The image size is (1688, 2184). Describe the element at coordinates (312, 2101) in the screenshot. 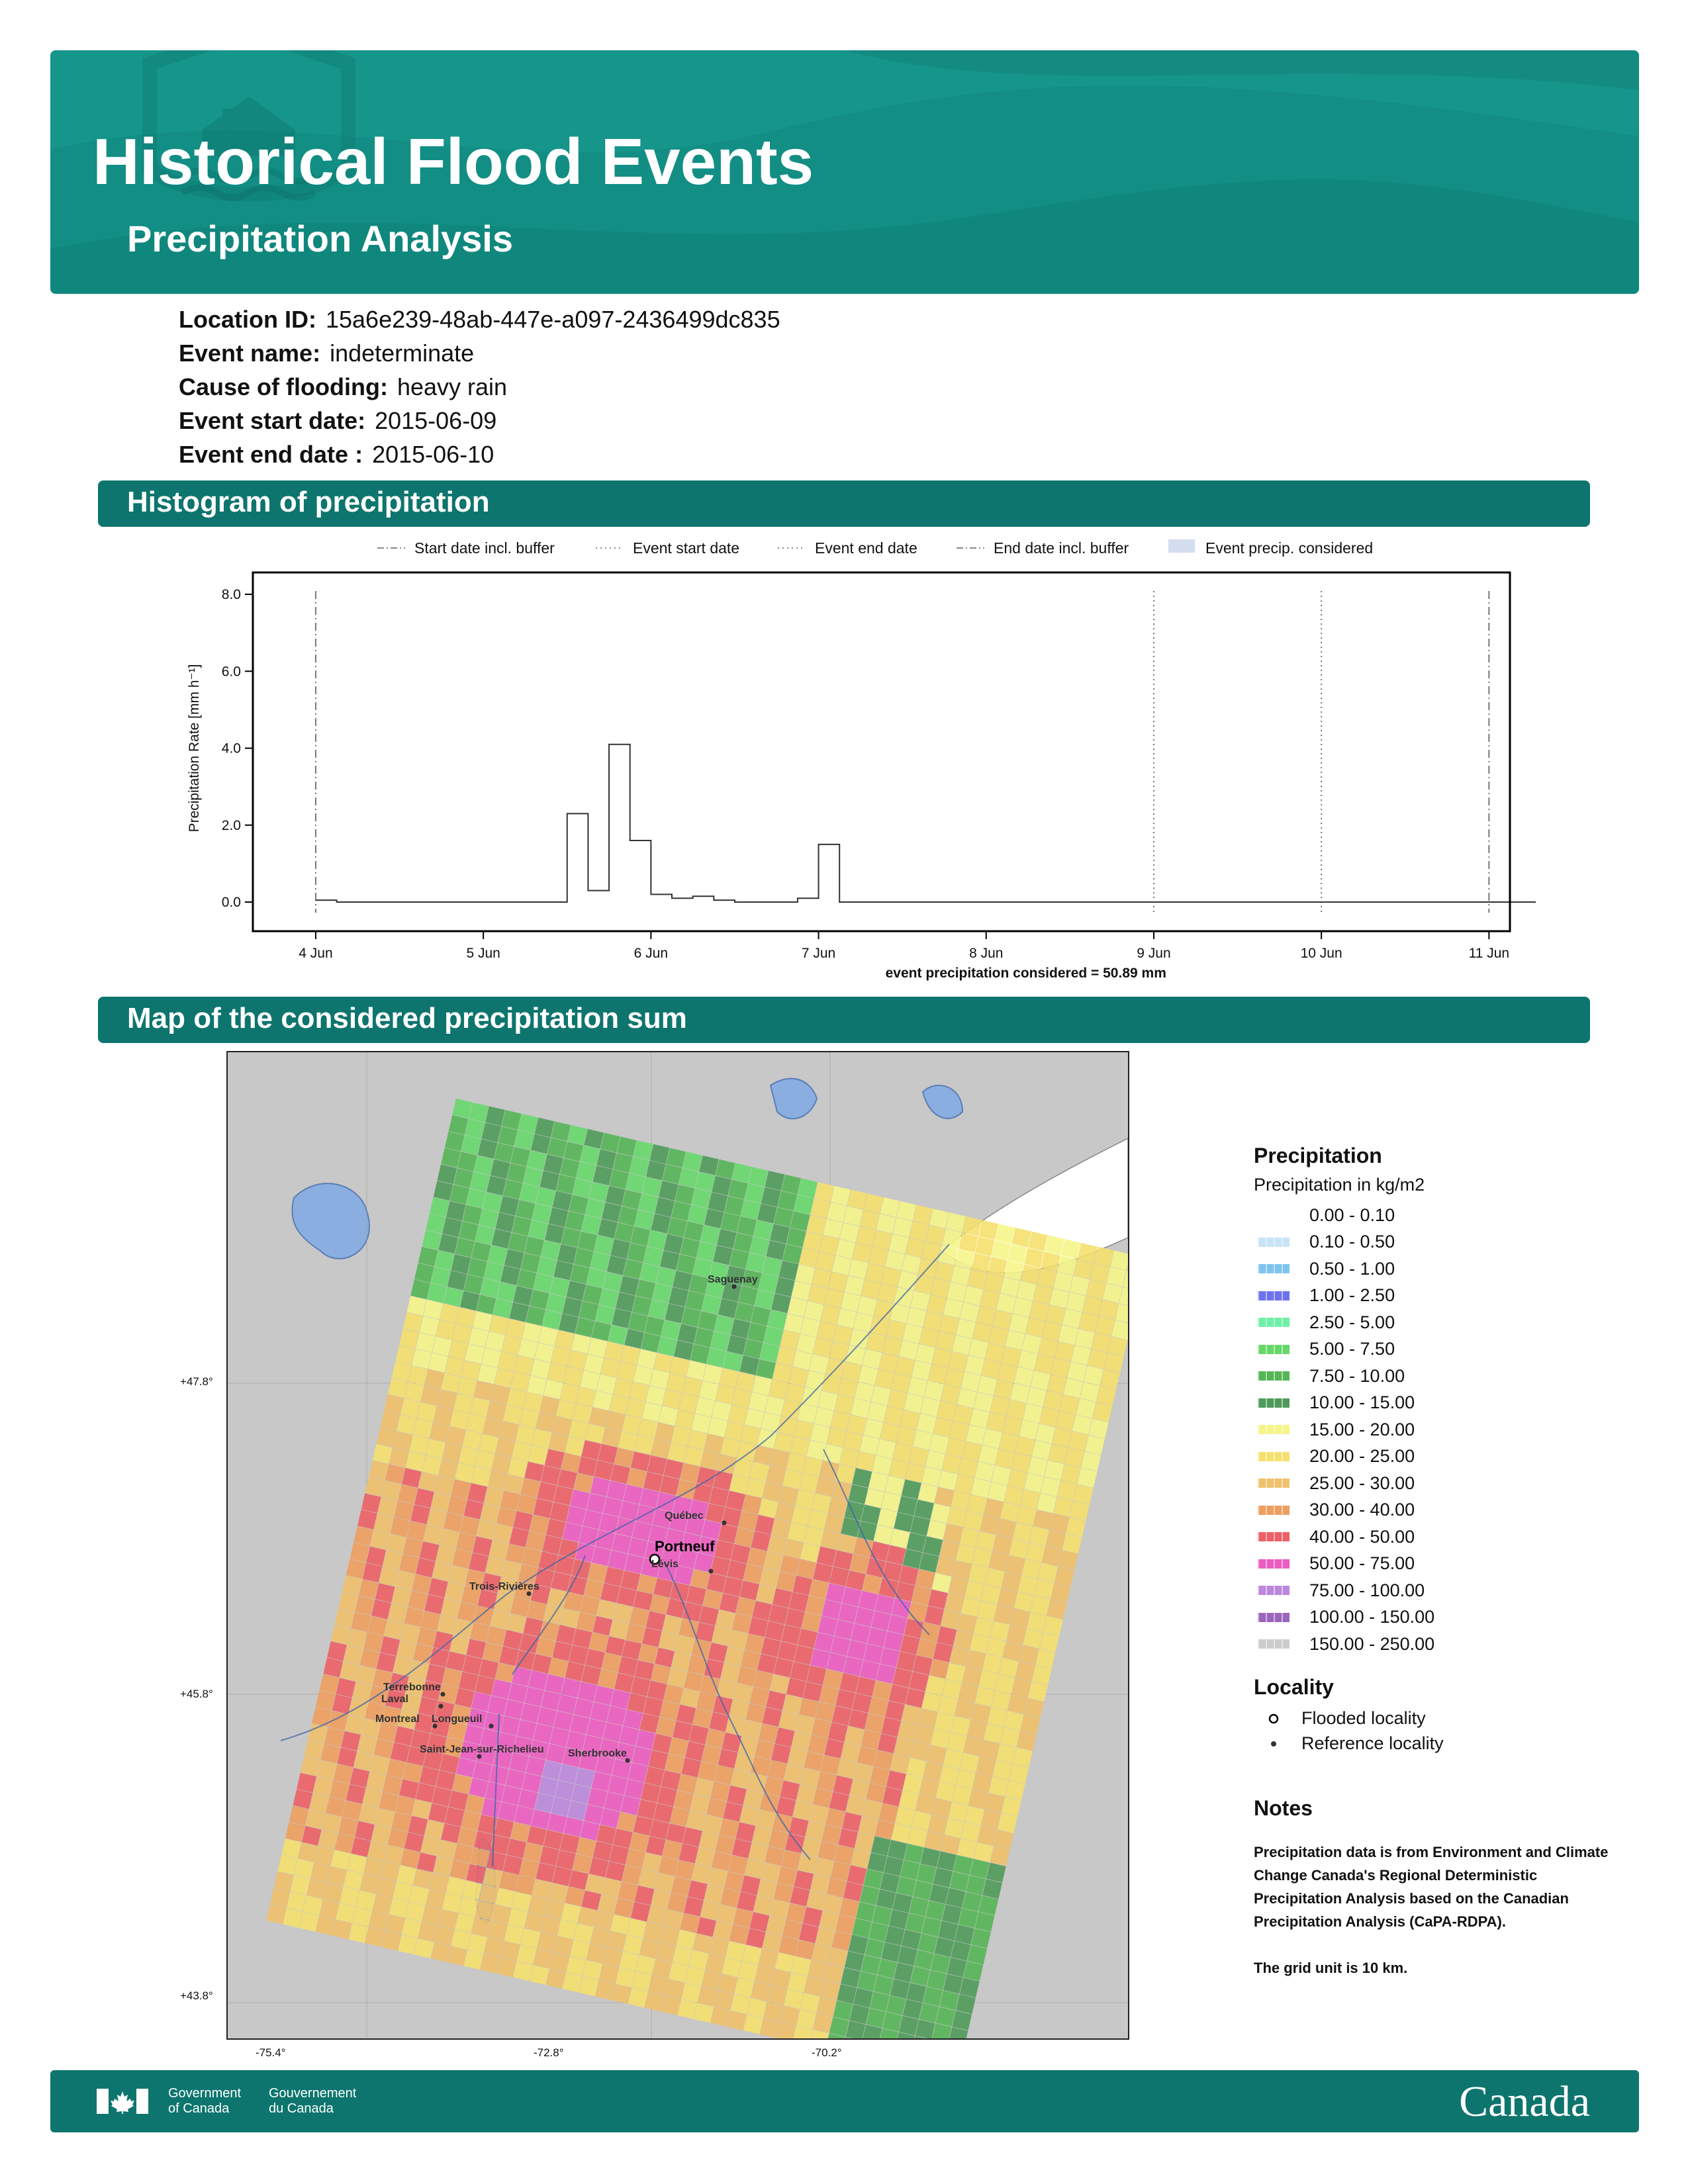

I see `gov-fr-text: Gouvernement du Canada` at that location.